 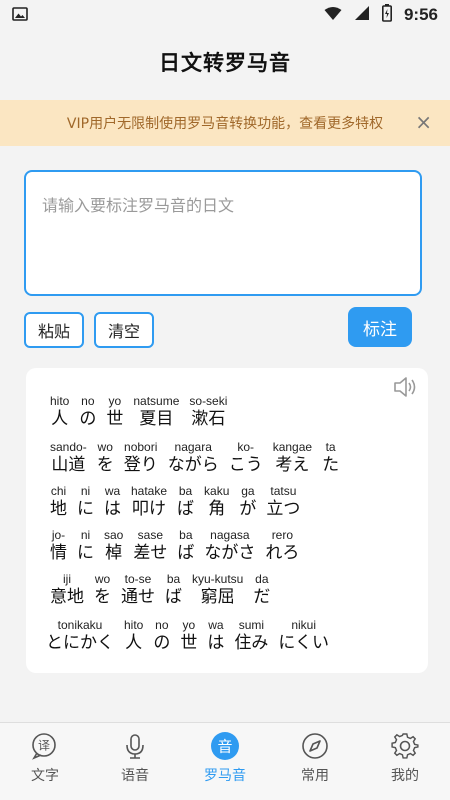 What do you see at coordinates (245, 465) in the screenshot?
I see `japanese-word: こう` at bounding box center [245, 465].